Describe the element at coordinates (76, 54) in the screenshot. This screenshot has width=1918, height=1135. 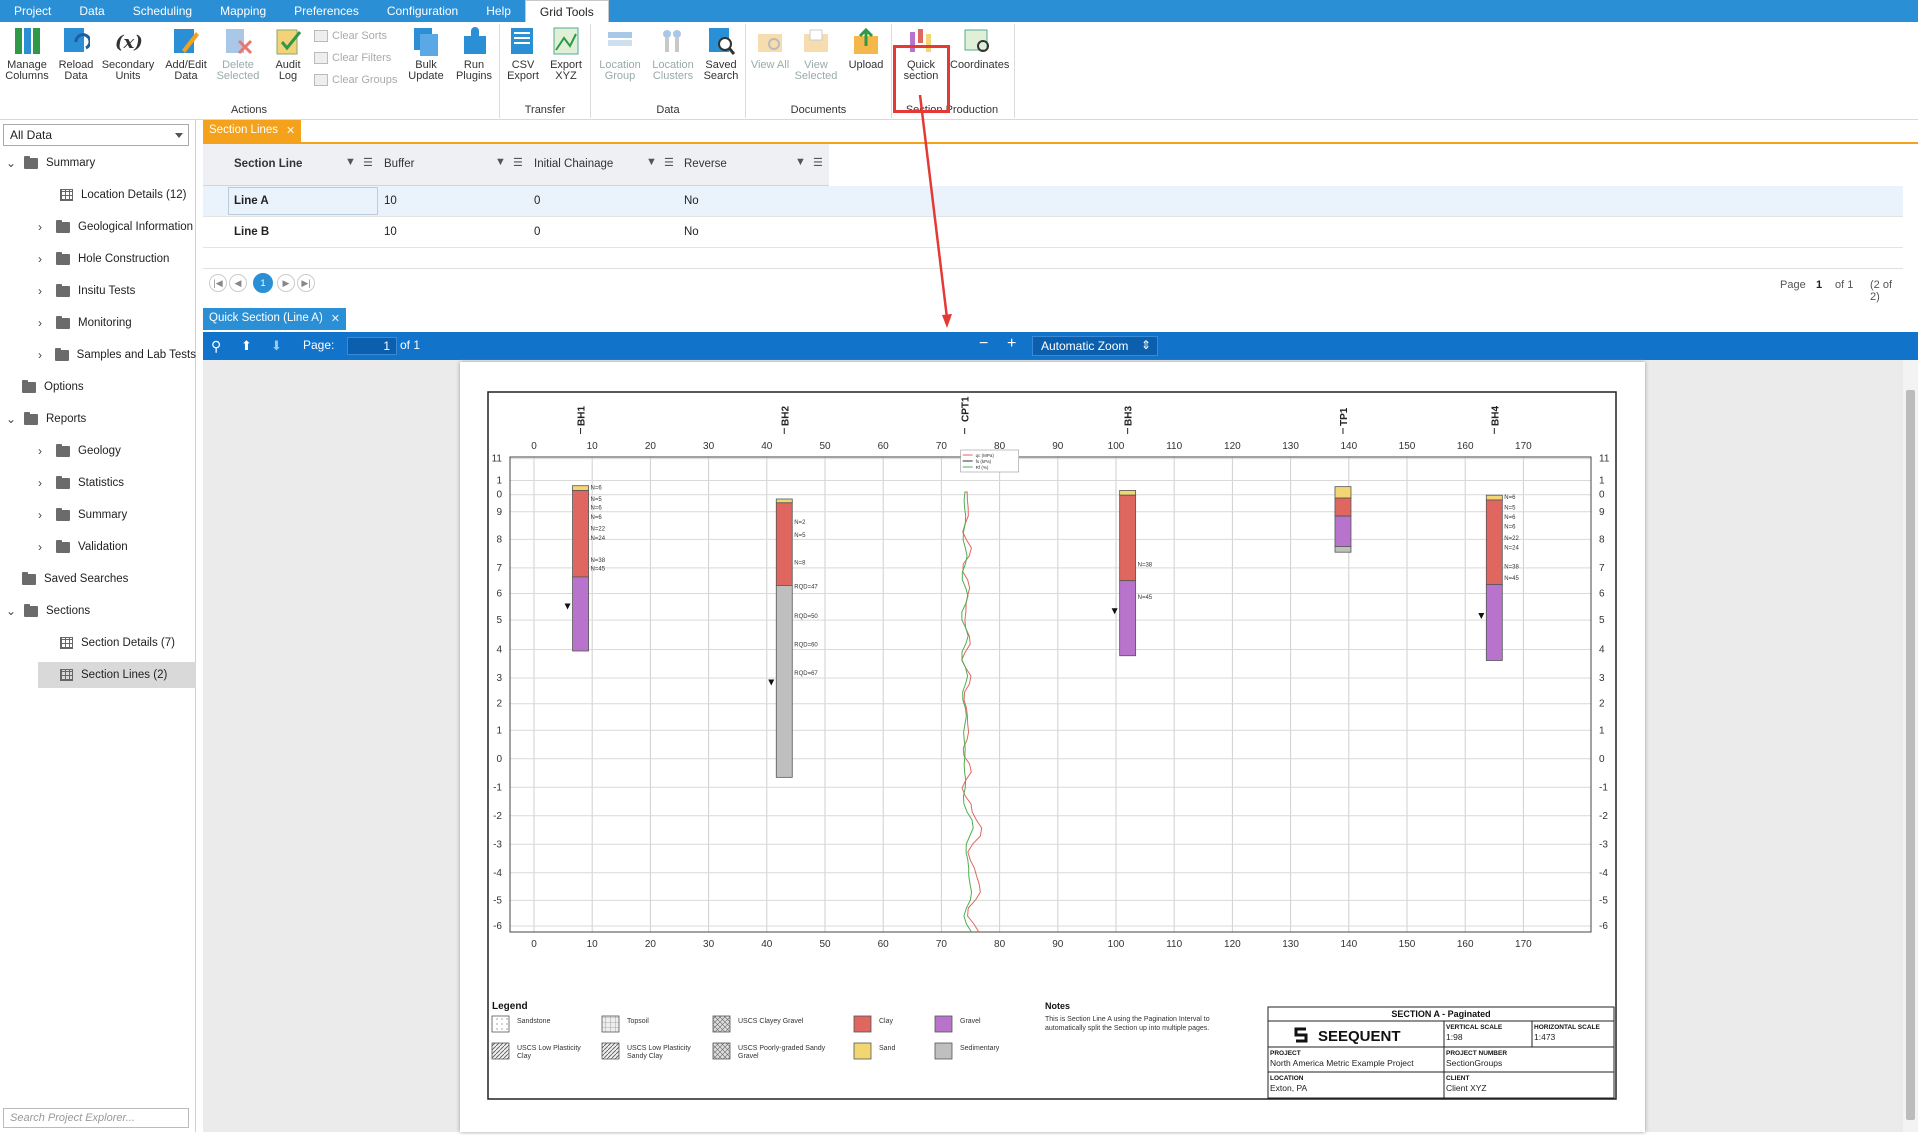
I see `reload-data-button: Reload Data` at that location.